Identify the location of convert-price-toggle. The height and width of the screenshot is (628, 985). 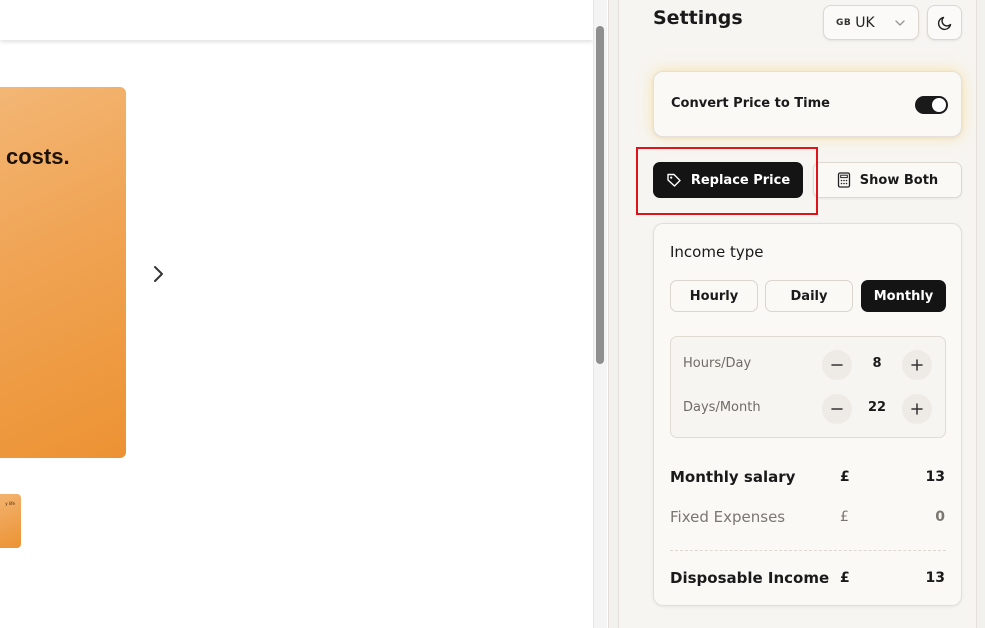
(931, 105).